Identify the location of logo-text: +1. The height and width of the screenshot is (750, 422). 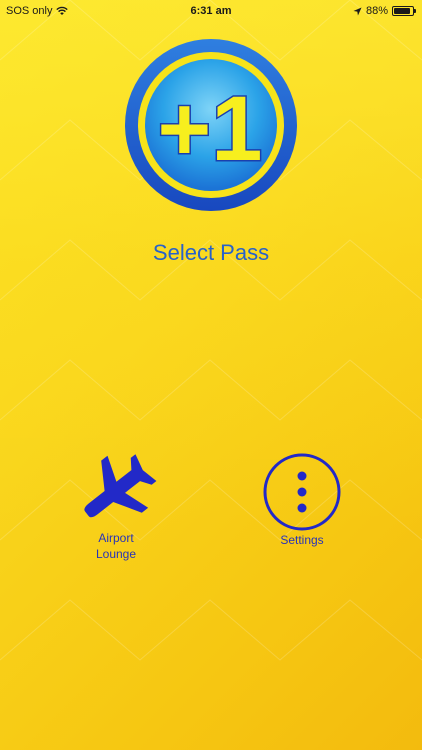
(210, 129).